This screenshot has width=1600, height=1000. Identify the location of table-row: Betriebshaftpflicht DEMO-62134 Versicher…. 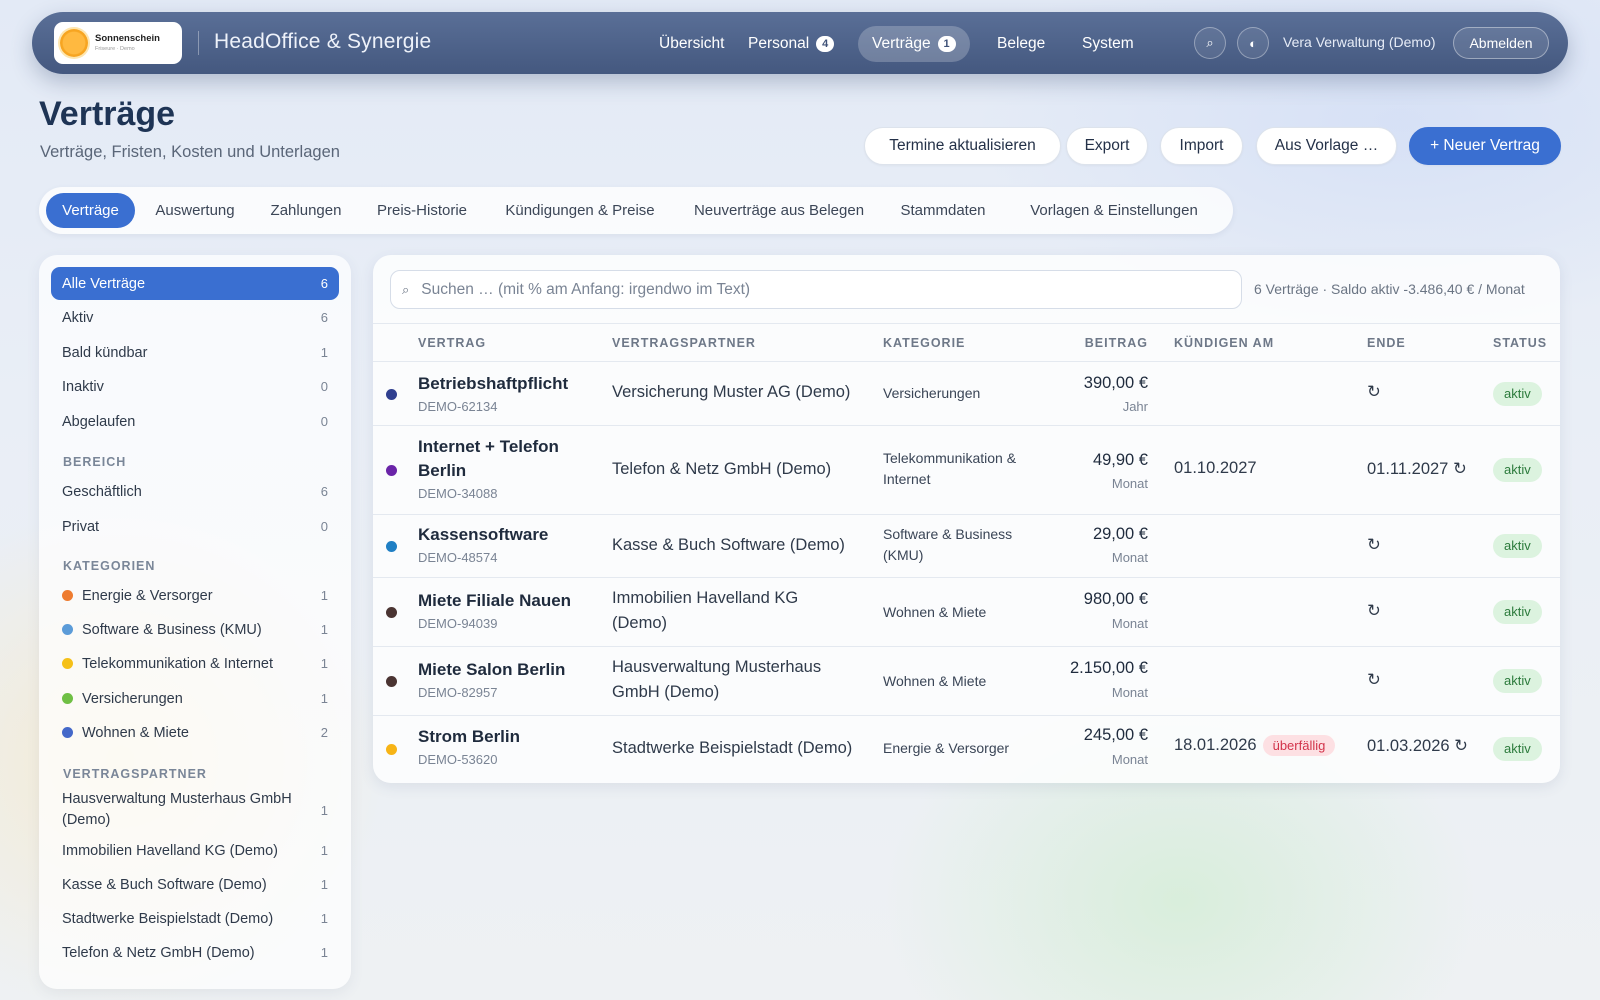
(966, 394).